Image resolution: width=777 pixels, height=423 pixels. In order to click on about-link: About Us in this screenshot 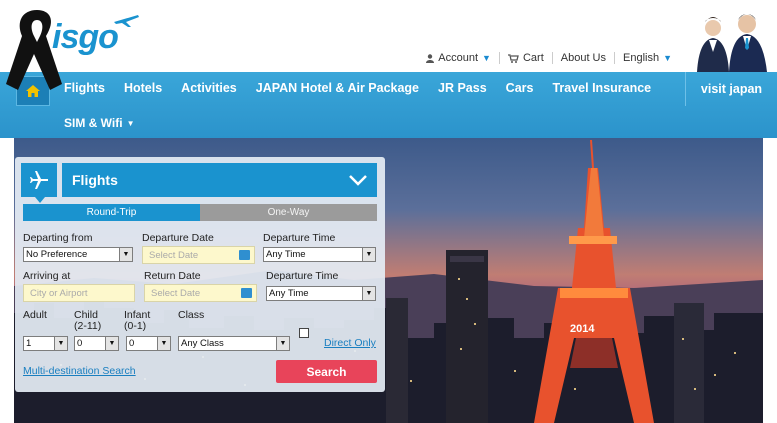, I will do `click(582, 58)`.